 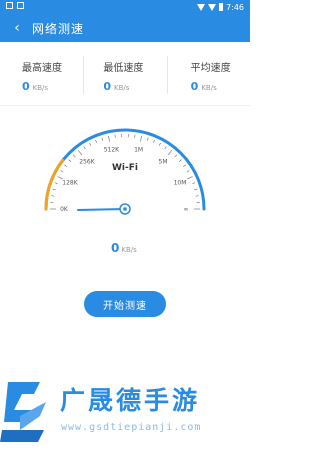 What do you see at coordinates (125, 168) in the screenshot?
I see `network-type-label: Wi-Fi` at bounding box center [125, 168].